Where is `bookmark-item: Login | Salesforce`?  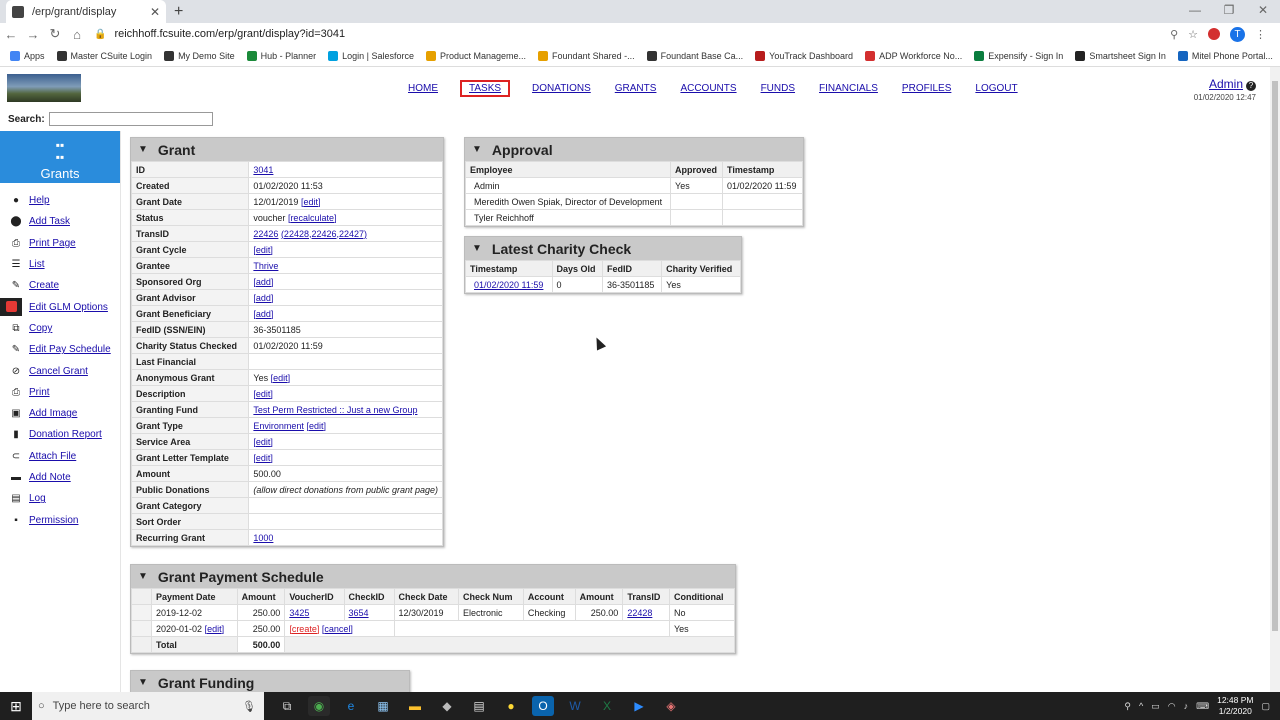
bookmark-item: Login | Salesforce is located at coordinates (371, 55).